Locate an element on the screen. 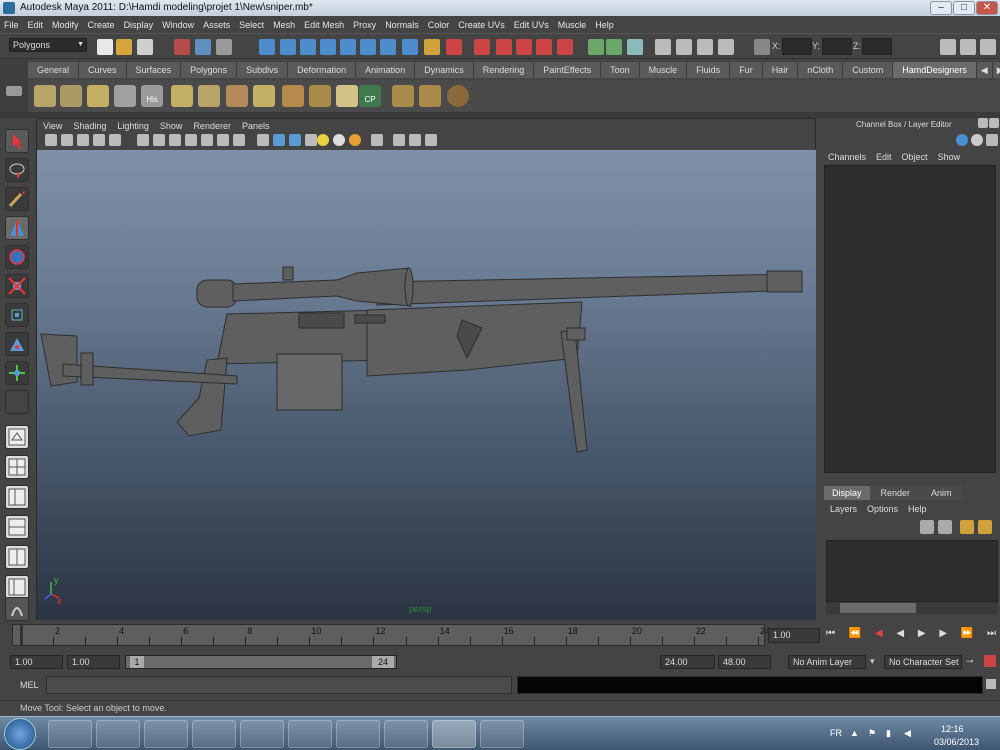 The height and width of the screenshot is (750, 1000). tray-network-icon: ▮ is located at coordinates (888, 733).